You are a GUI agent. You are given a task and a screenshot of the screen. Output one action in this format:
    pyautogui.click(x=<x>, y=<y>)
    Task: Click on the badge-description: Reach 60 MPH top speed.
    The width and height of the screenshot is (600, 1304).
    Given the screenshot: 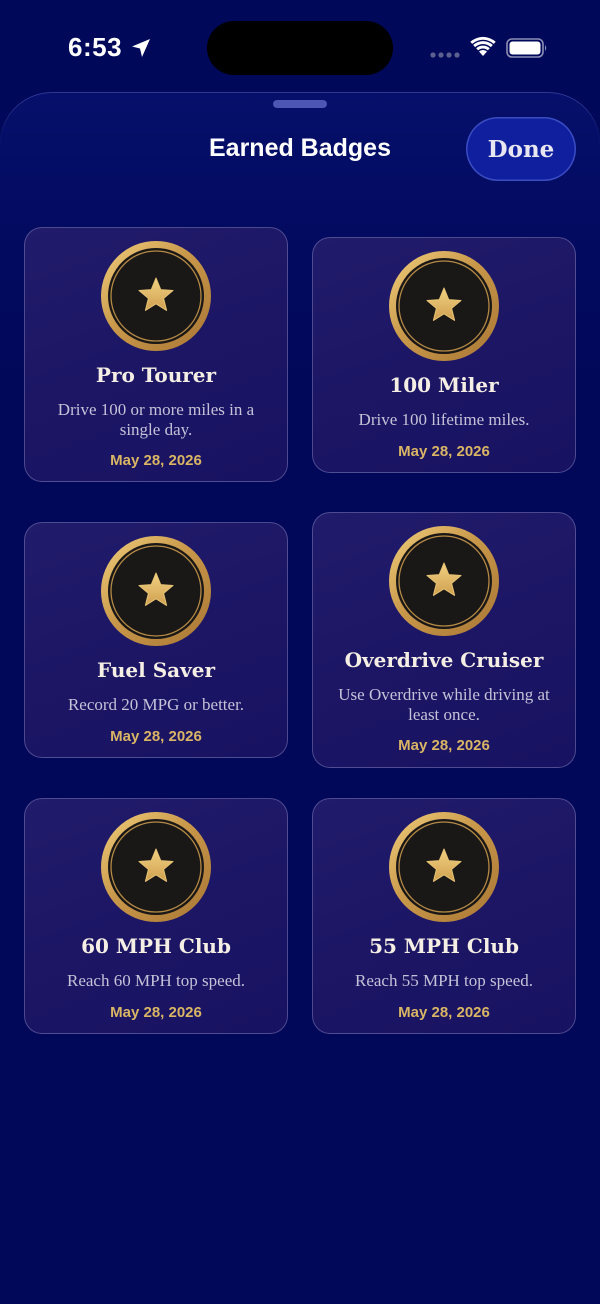 What is the action you would take?
    pyautogui.click(x=155, y=980)
    